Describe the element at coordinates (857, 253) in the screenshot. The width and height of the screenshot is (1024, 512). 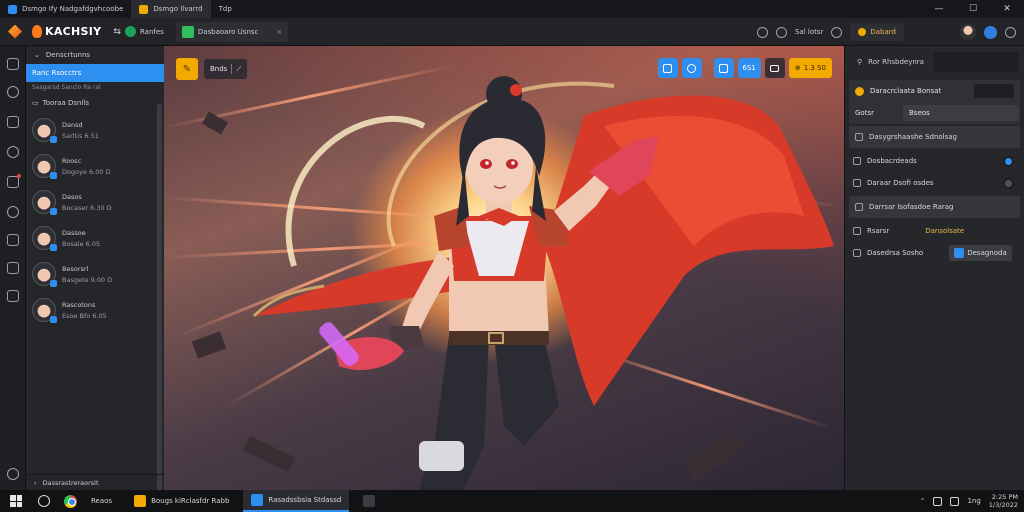
I see `info-icon` at that location.